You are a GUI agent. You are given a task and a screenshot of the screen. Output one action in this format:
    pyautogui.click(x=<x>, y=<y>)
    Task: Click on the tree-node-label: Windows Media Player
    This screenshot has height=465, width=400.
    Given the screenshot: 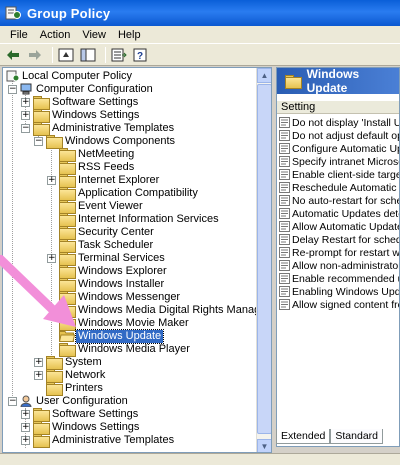 What is the action you would take?
    pyautogui.click(x=134, y=349)
    